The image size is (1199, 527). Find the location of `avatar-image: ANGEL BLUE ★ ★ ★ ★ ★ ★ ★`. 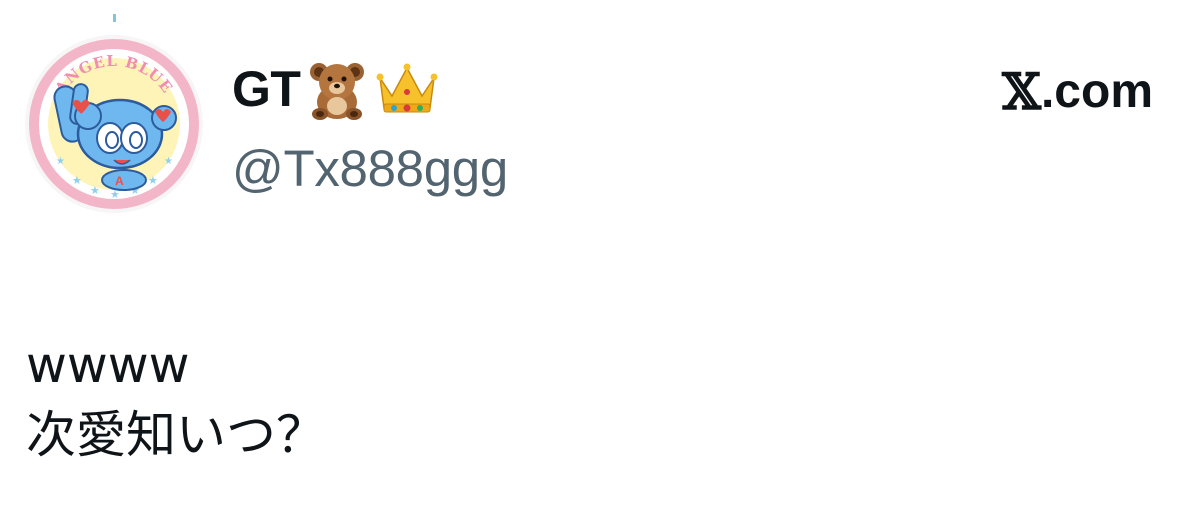

avatar-image: ANGEL BLUE ★ ★ ★ ★ ★ ★ ★ is located at coordinates (114, 124).